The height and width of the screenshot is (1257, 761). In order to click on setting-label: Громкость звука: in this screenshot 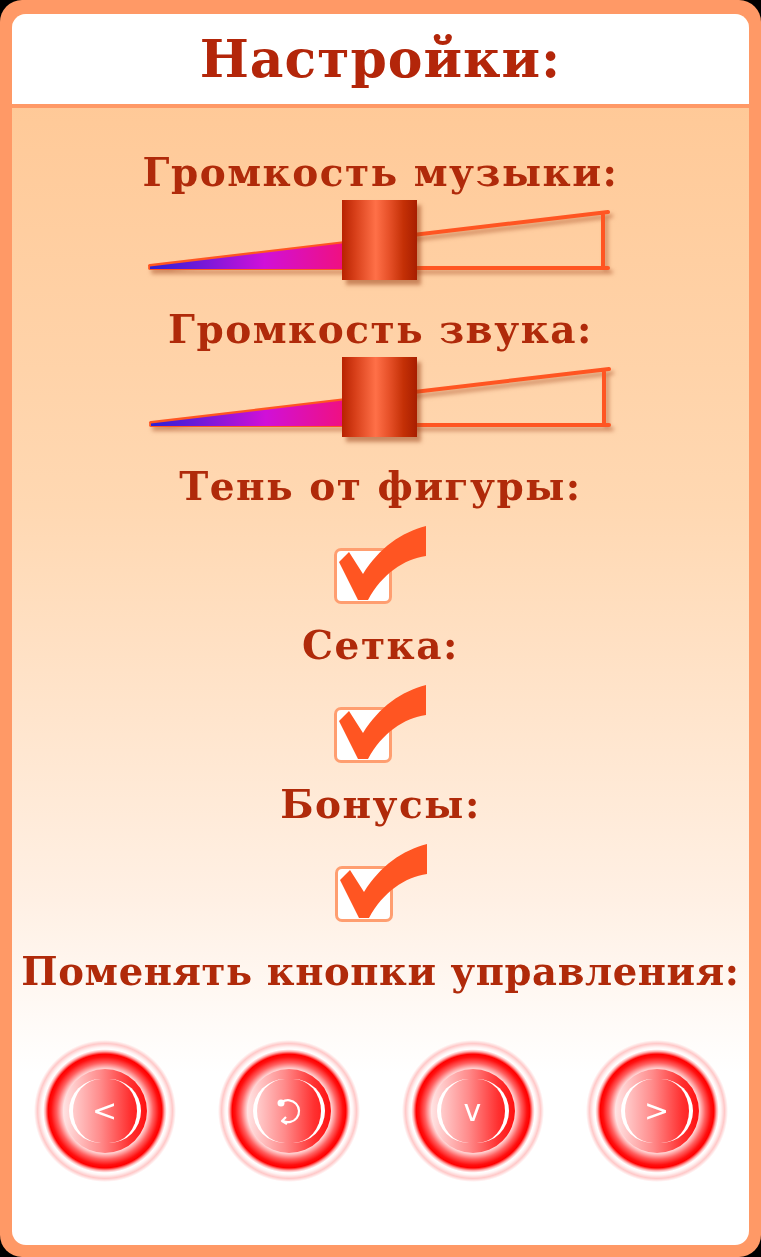, I will do `click(380, 329)`.